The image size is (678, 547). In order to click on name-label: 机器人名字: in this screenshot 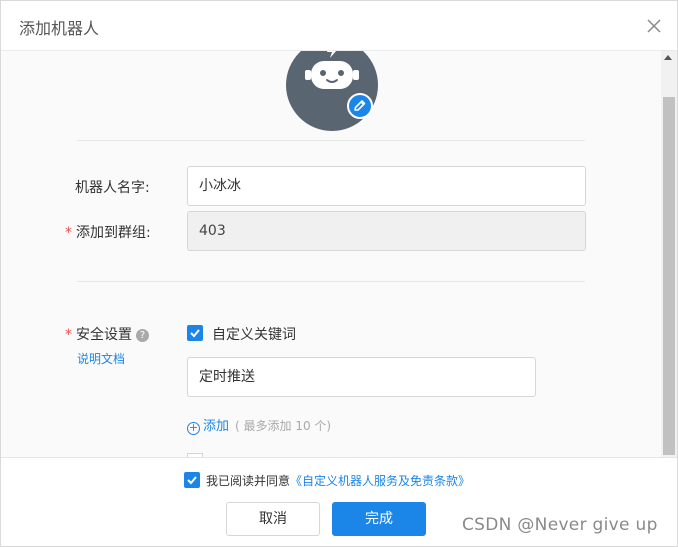, I will do `click(112, 188)`.